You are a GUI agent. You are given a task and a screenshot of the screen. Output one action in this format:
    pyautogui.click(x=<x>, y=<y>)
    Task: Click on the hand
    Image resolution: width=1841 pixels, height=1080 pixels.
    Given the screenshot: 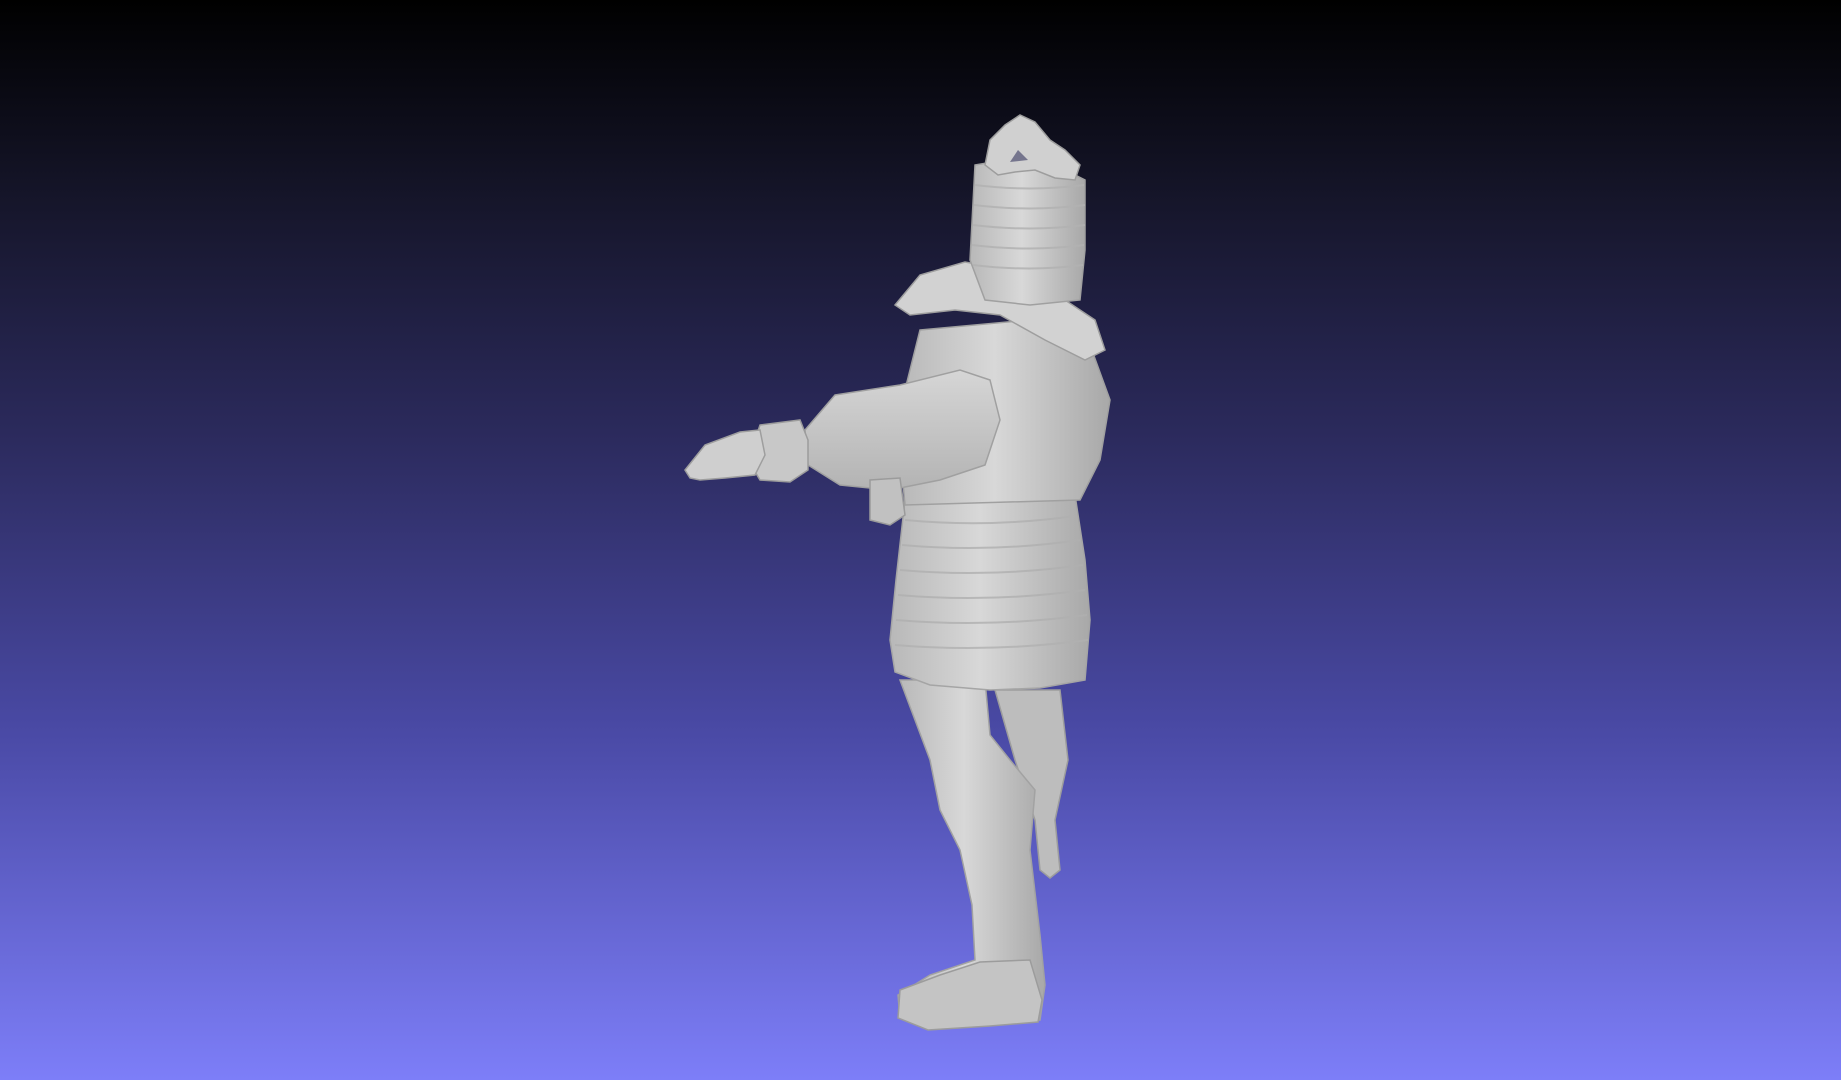 What is the action you would take?
    pyautogui.click(x=725, y=455)
    